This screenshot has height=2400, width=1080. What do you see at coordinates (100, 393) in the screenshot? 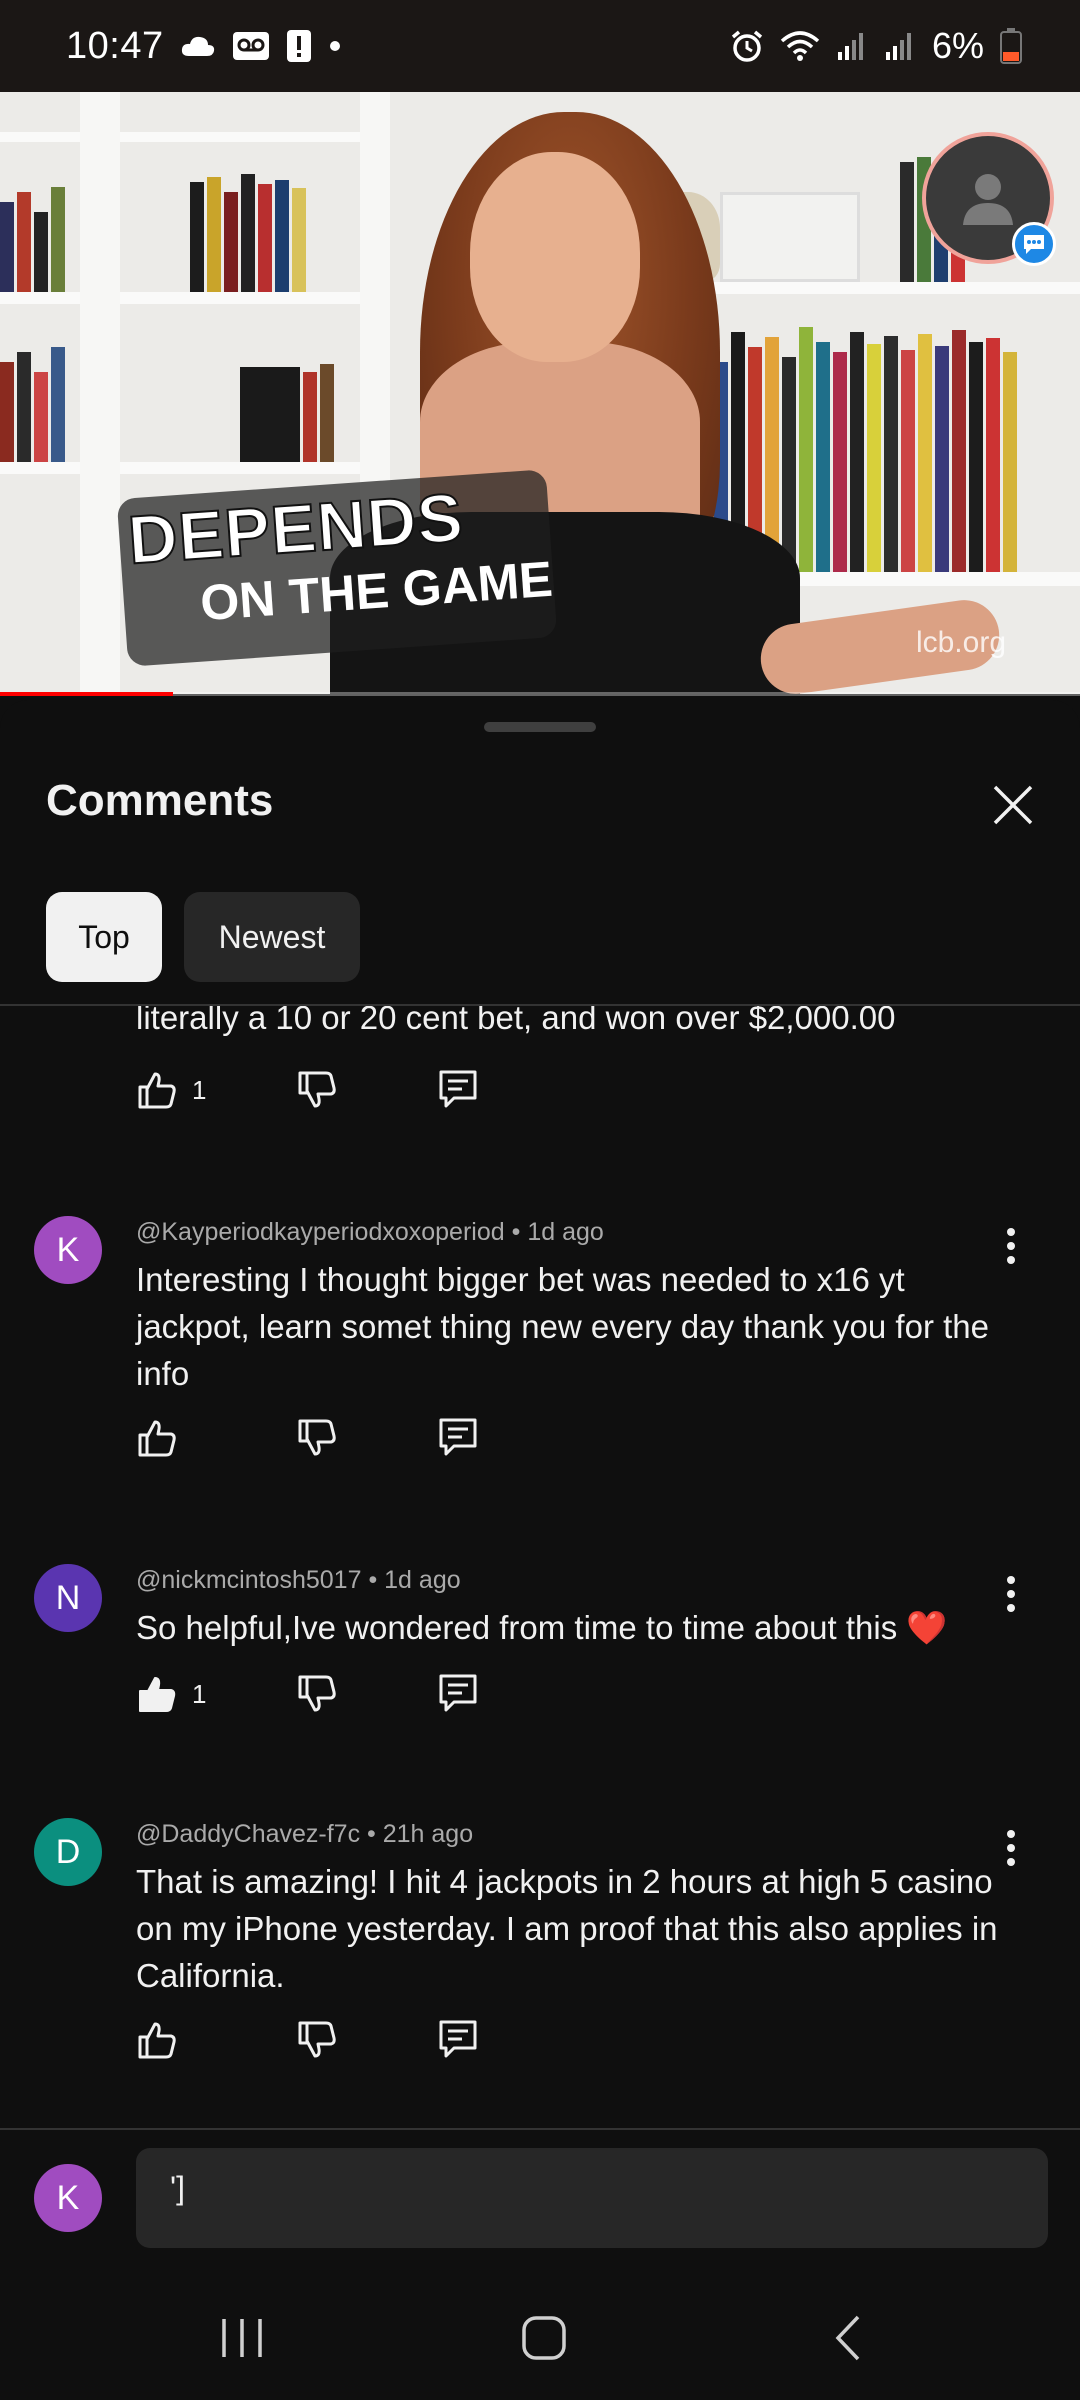
I see `shelf-post` at bounding box center [100, 393].